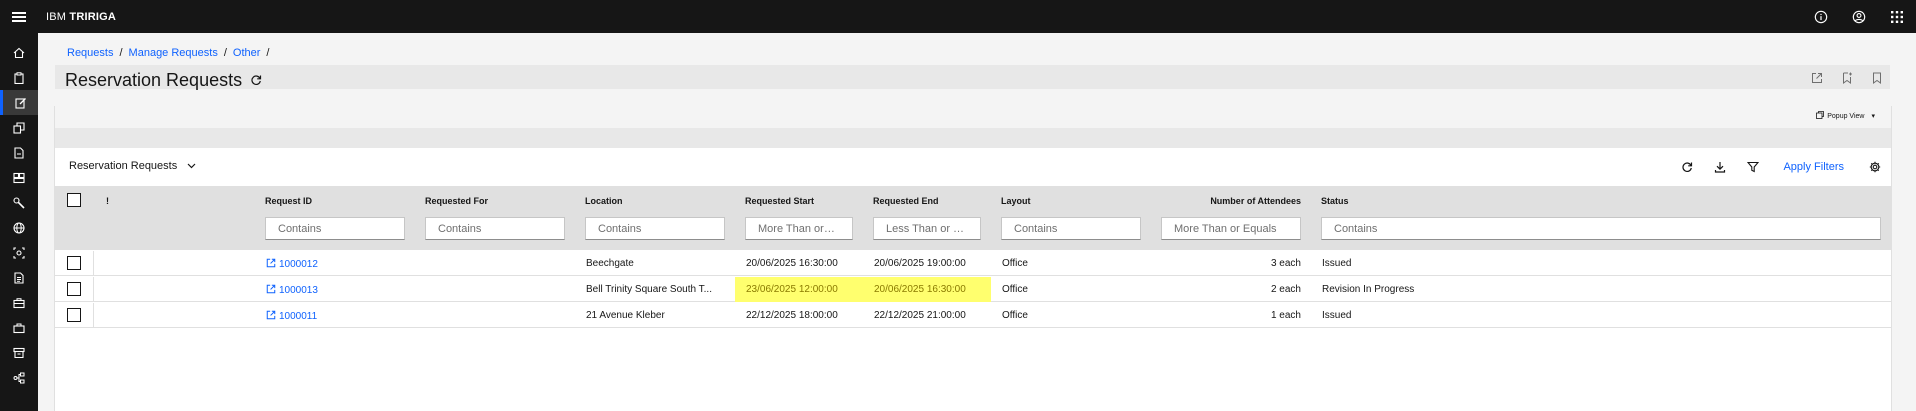 Image resolution: width=1916 pixels, height=411 pixels. I want to click on request-id-link: 1000011, so click(291, 316).